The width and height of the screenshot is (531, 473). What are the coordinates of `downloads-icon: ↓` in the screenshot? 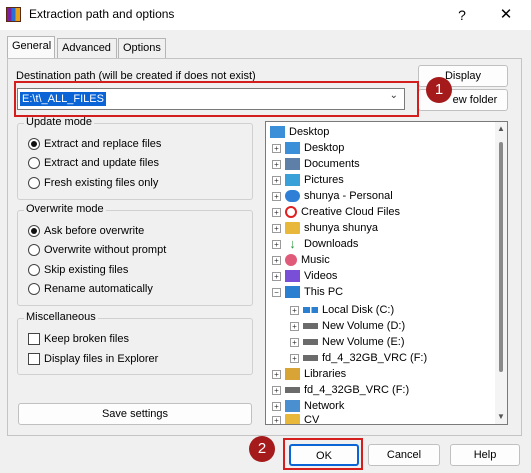 It's located at (292, 243).